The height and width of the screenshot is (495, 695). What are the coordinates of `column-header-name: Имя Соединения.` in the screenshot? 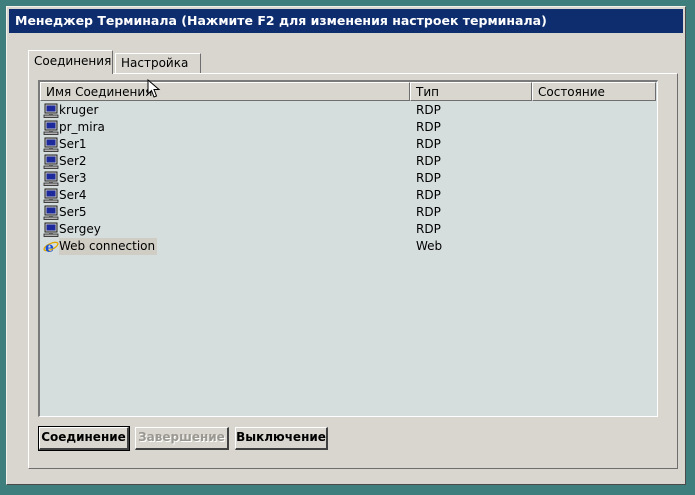 It's located at (225, 91).